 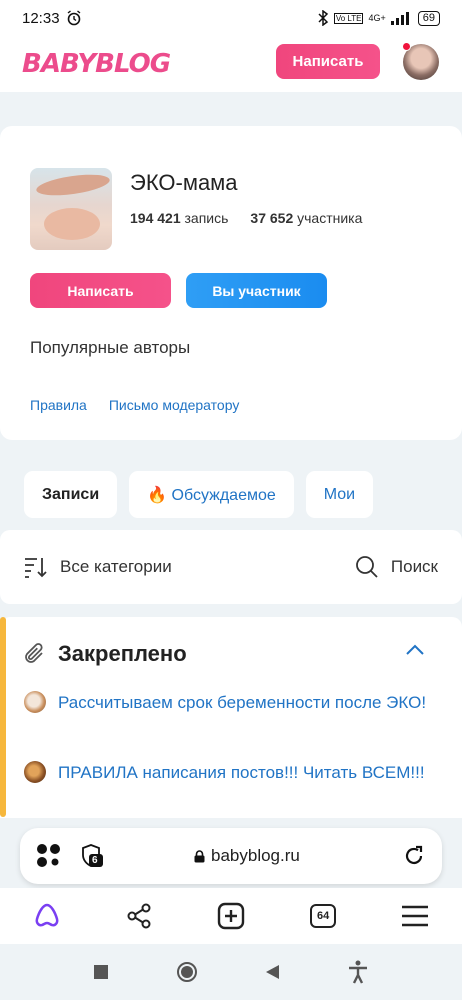 I want to click on search-button: Поиск, so click(x=396, y=567).